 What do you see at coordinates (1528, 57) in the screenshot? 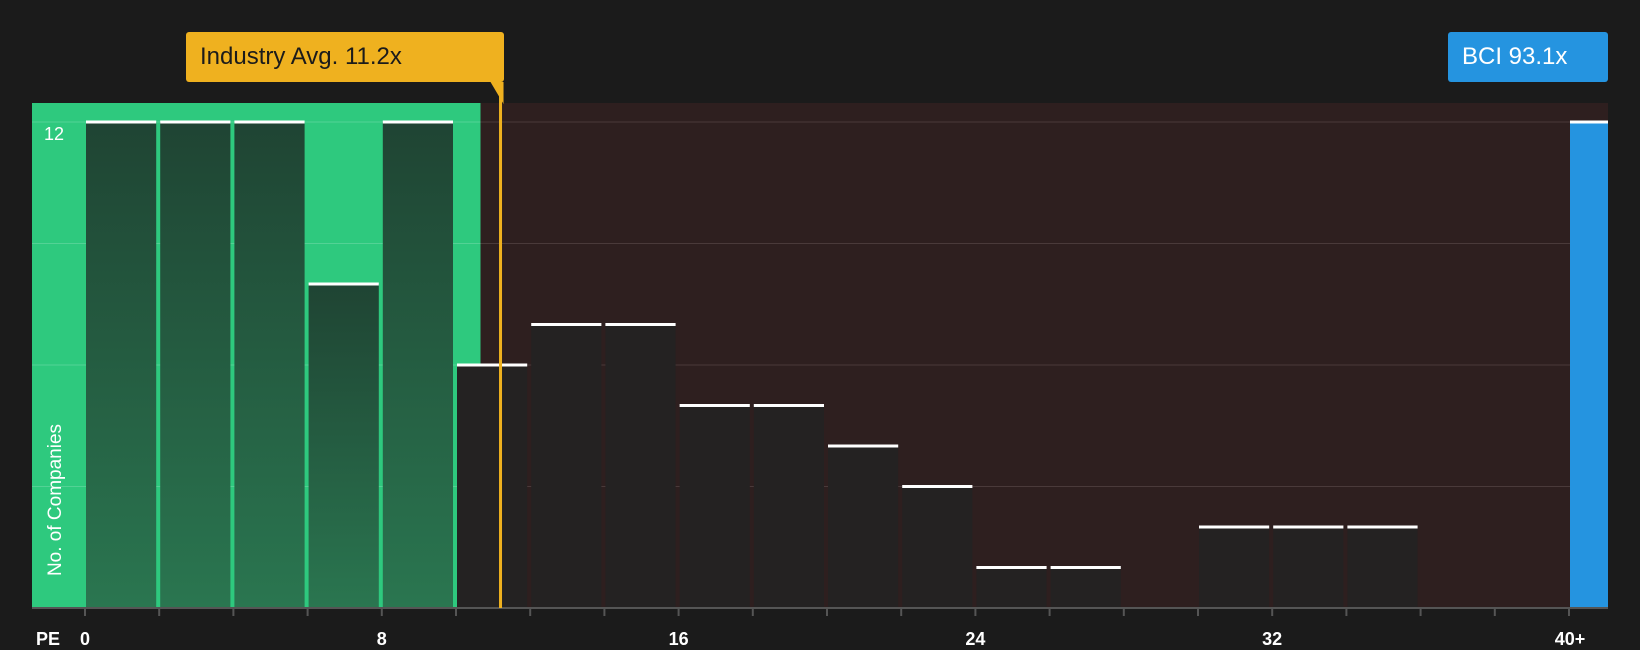
I see `company-pe-callout: BCI 93.1x` at bounding box center [1528, 57].